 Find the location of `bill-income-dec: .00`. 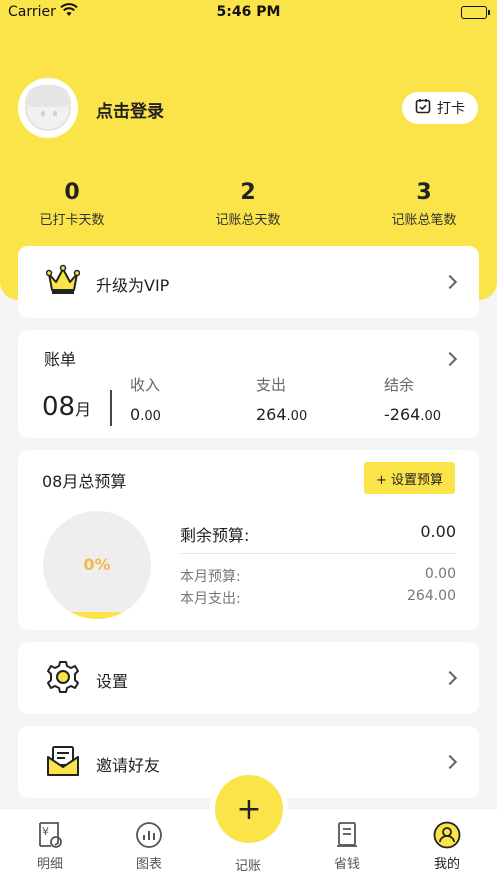

bill-income-dec: .00 is located at coordinates (150, 416).